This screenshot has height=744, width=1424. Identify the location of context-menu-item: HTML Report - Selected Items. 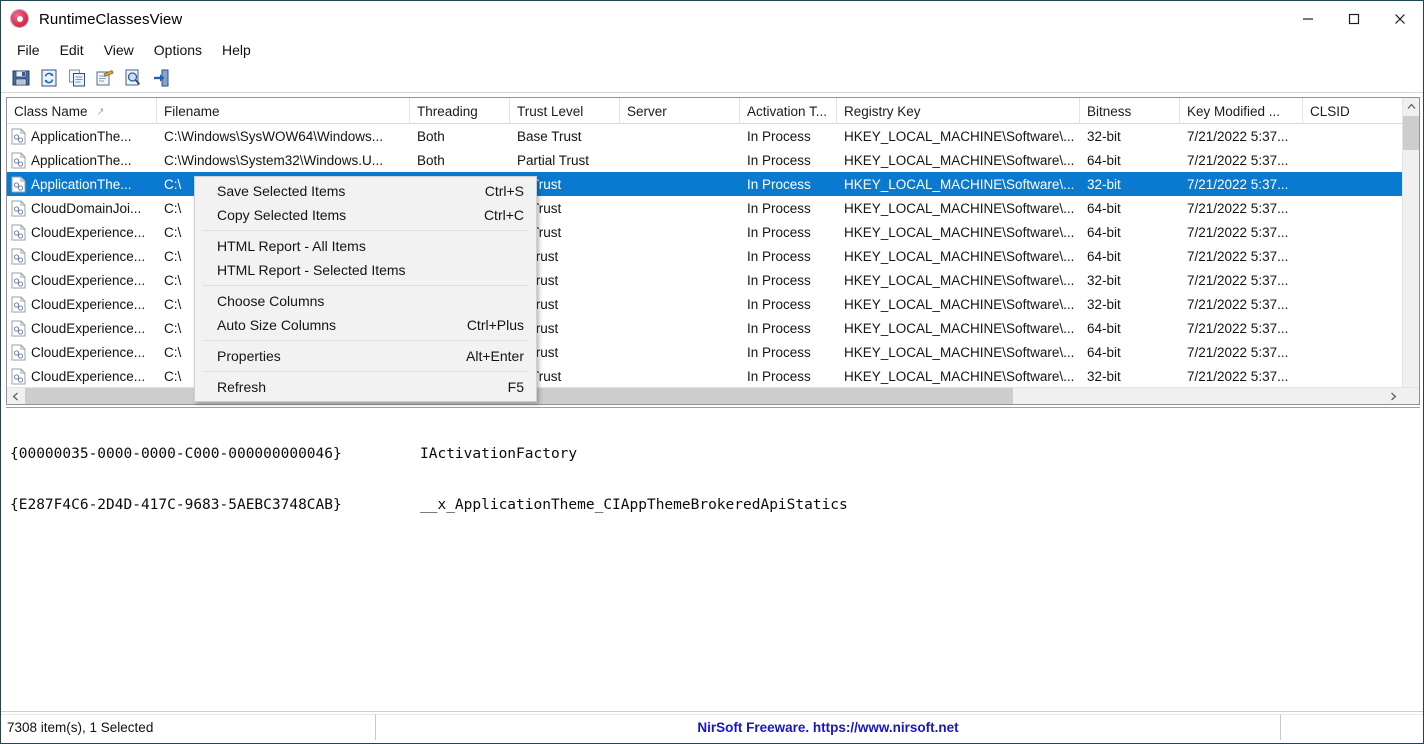
(365, 270).